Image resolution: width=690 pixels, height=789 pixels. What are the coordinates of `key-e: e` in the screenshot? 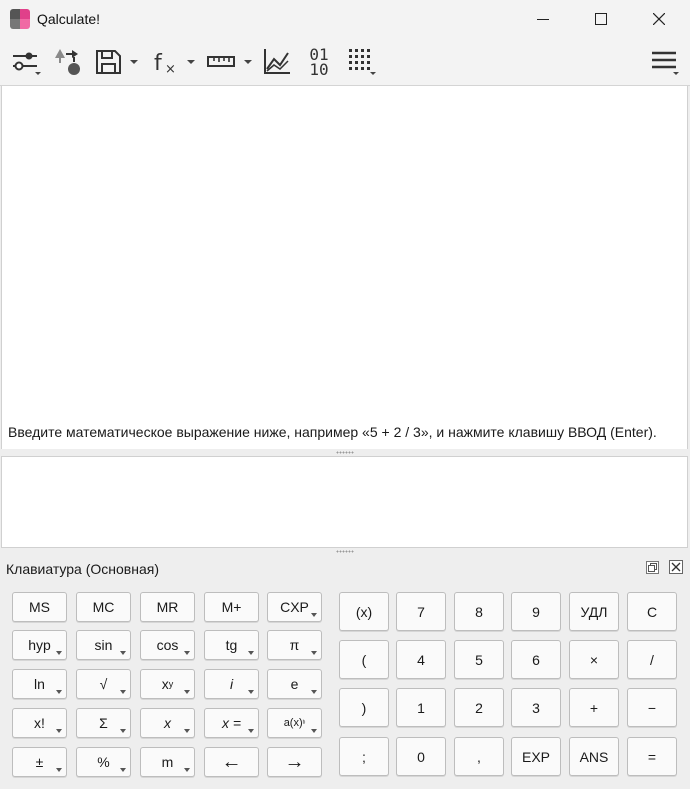 It's located at (294, 684).